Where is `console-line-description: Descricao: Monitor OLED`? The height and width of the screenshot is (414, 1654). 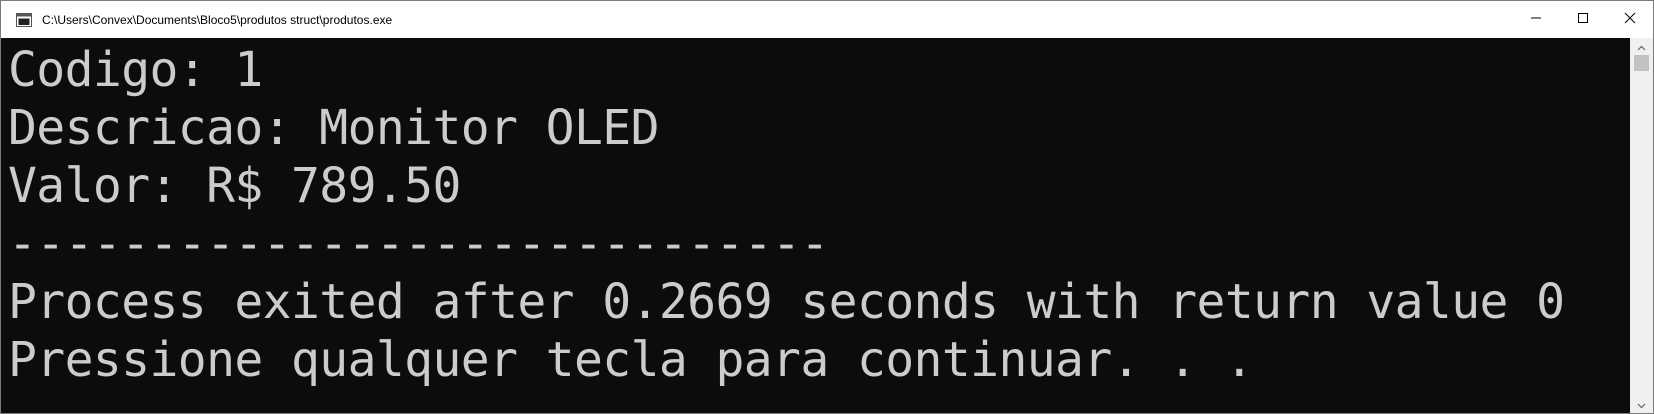
console-line-description: Descricao: Monitor OLED is located at coordinates (333, 128).